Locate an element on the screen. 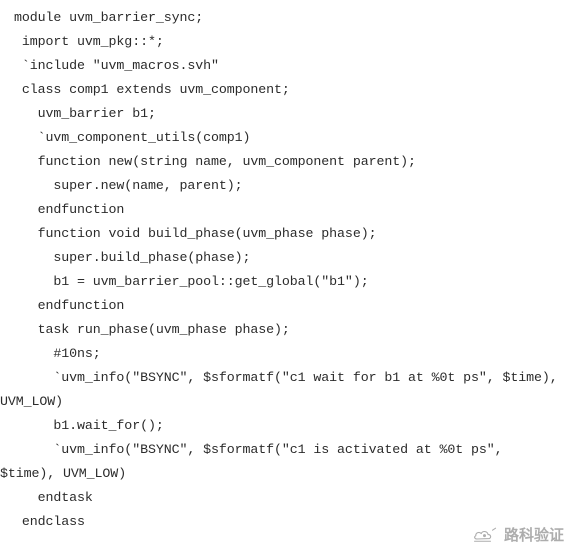 This screenshot has height=559, width=570. code-line: super.build_phase(phase); is located at coordinates (132, 257).